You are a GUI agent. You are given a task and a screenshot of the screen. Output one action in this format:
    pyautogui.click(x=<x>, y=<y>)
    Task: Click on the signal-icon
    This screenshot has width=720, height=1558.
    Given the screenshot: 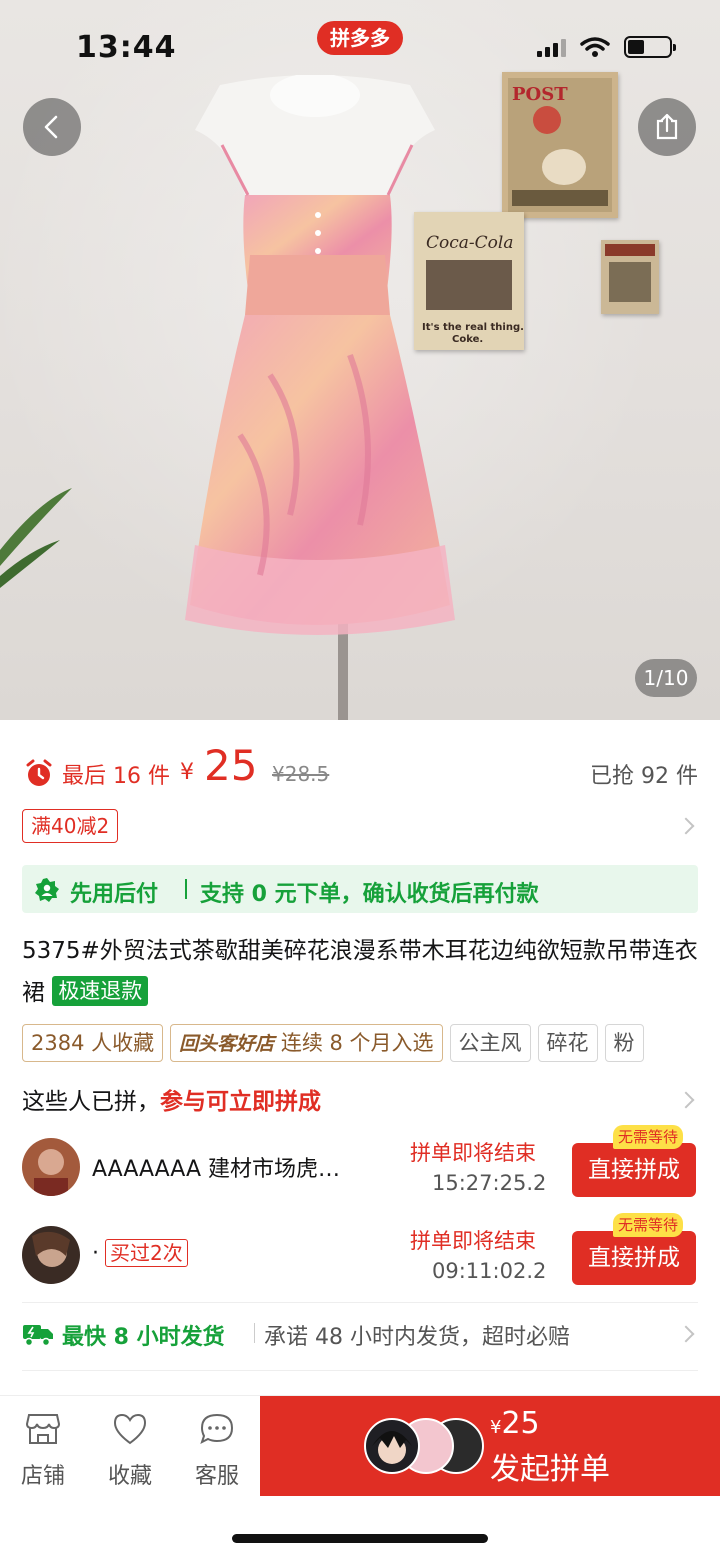 What is the action you would take?
    pyautogui.click(x=551, y=47)
    